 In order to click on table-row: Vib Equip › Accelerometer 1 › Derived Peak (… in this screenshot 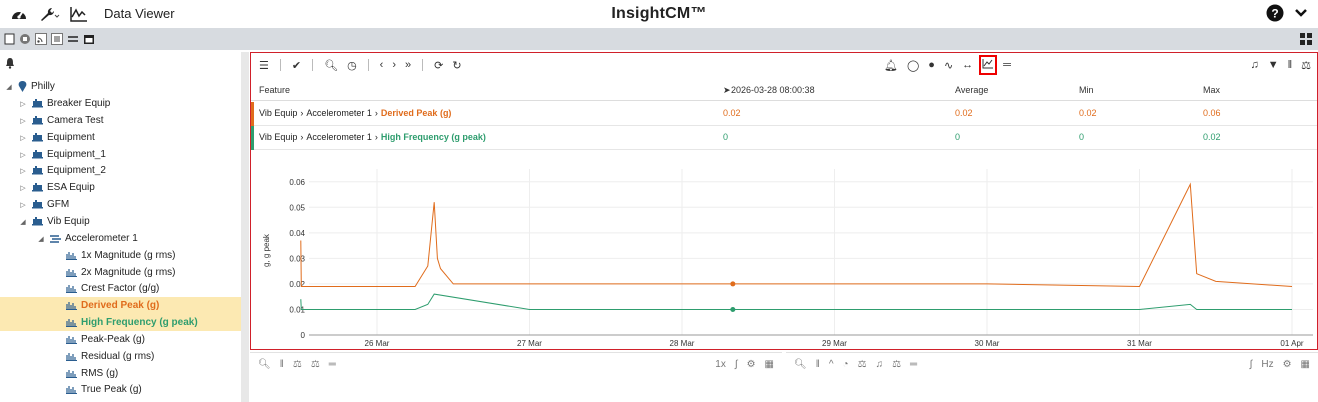, I will do `click(784, 114)`.